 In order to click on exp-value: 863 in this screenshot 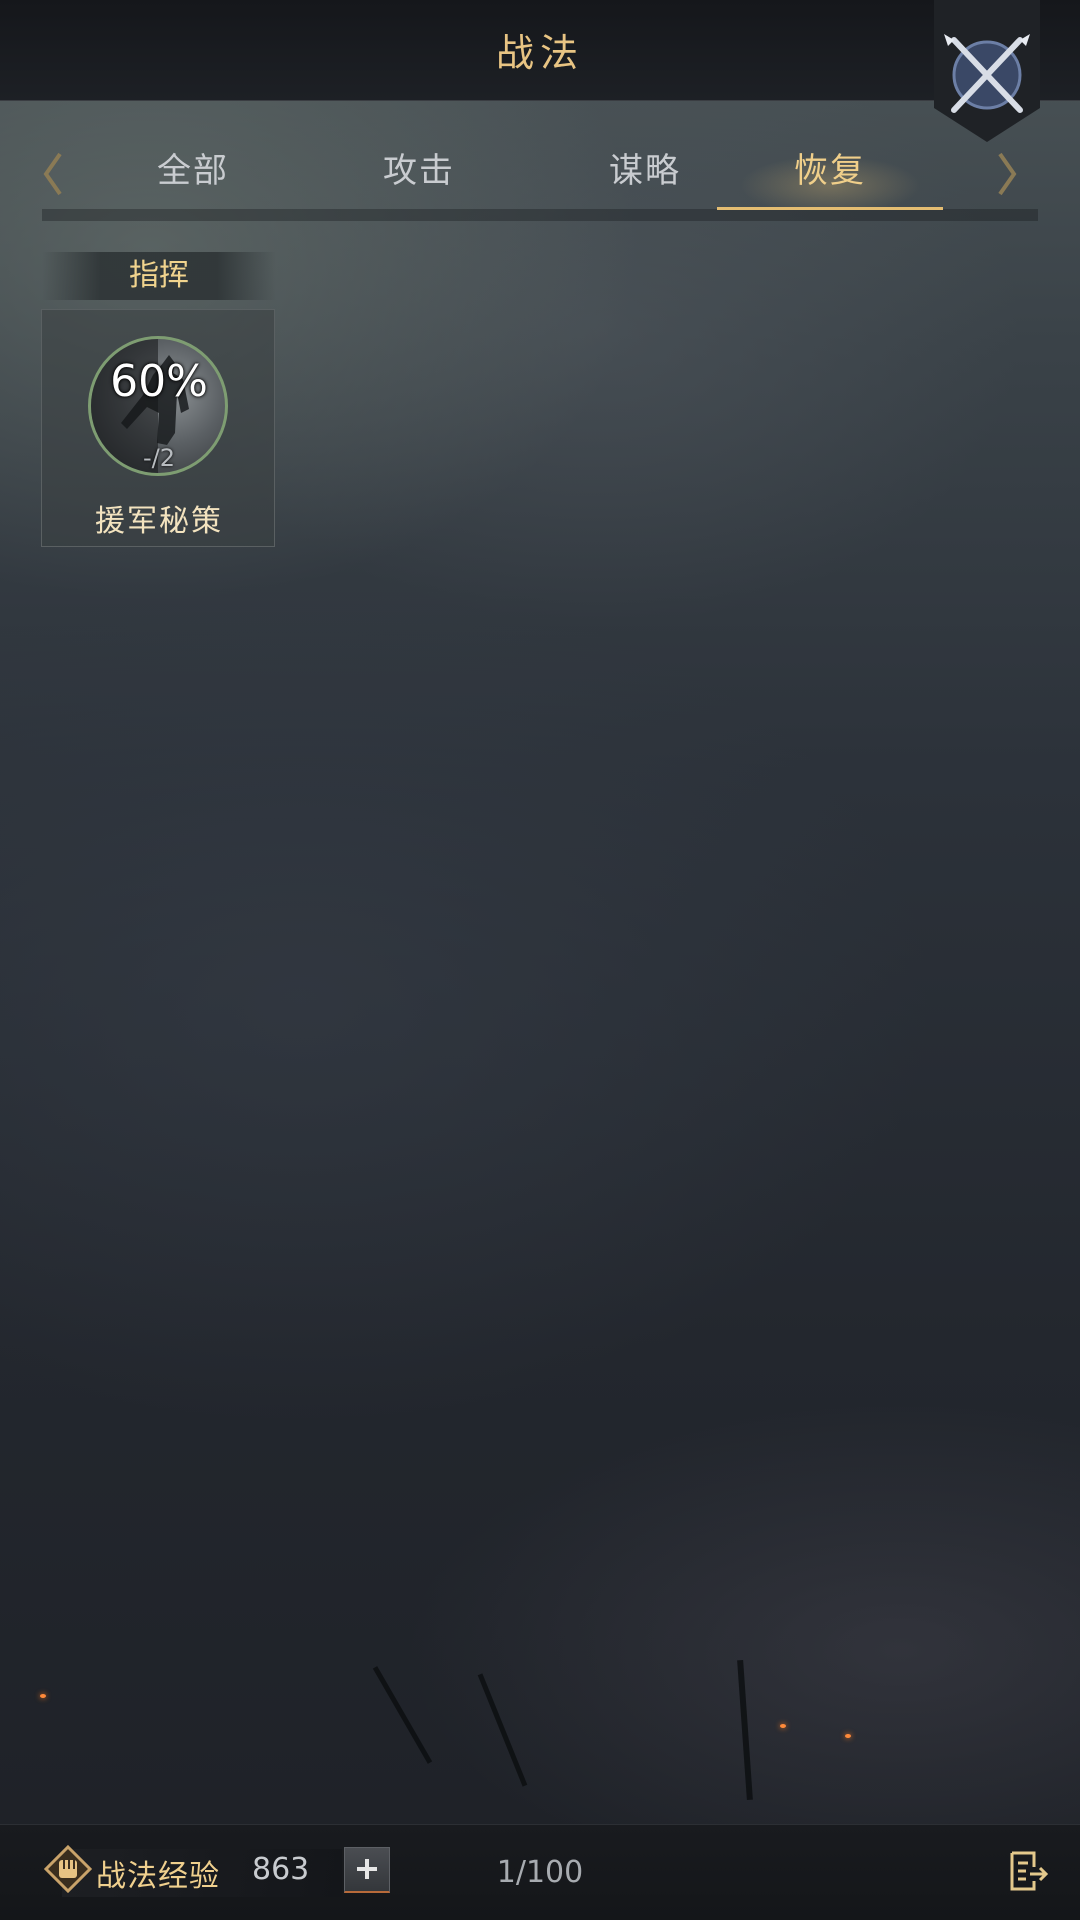, I will do `click(281, 1869)`.